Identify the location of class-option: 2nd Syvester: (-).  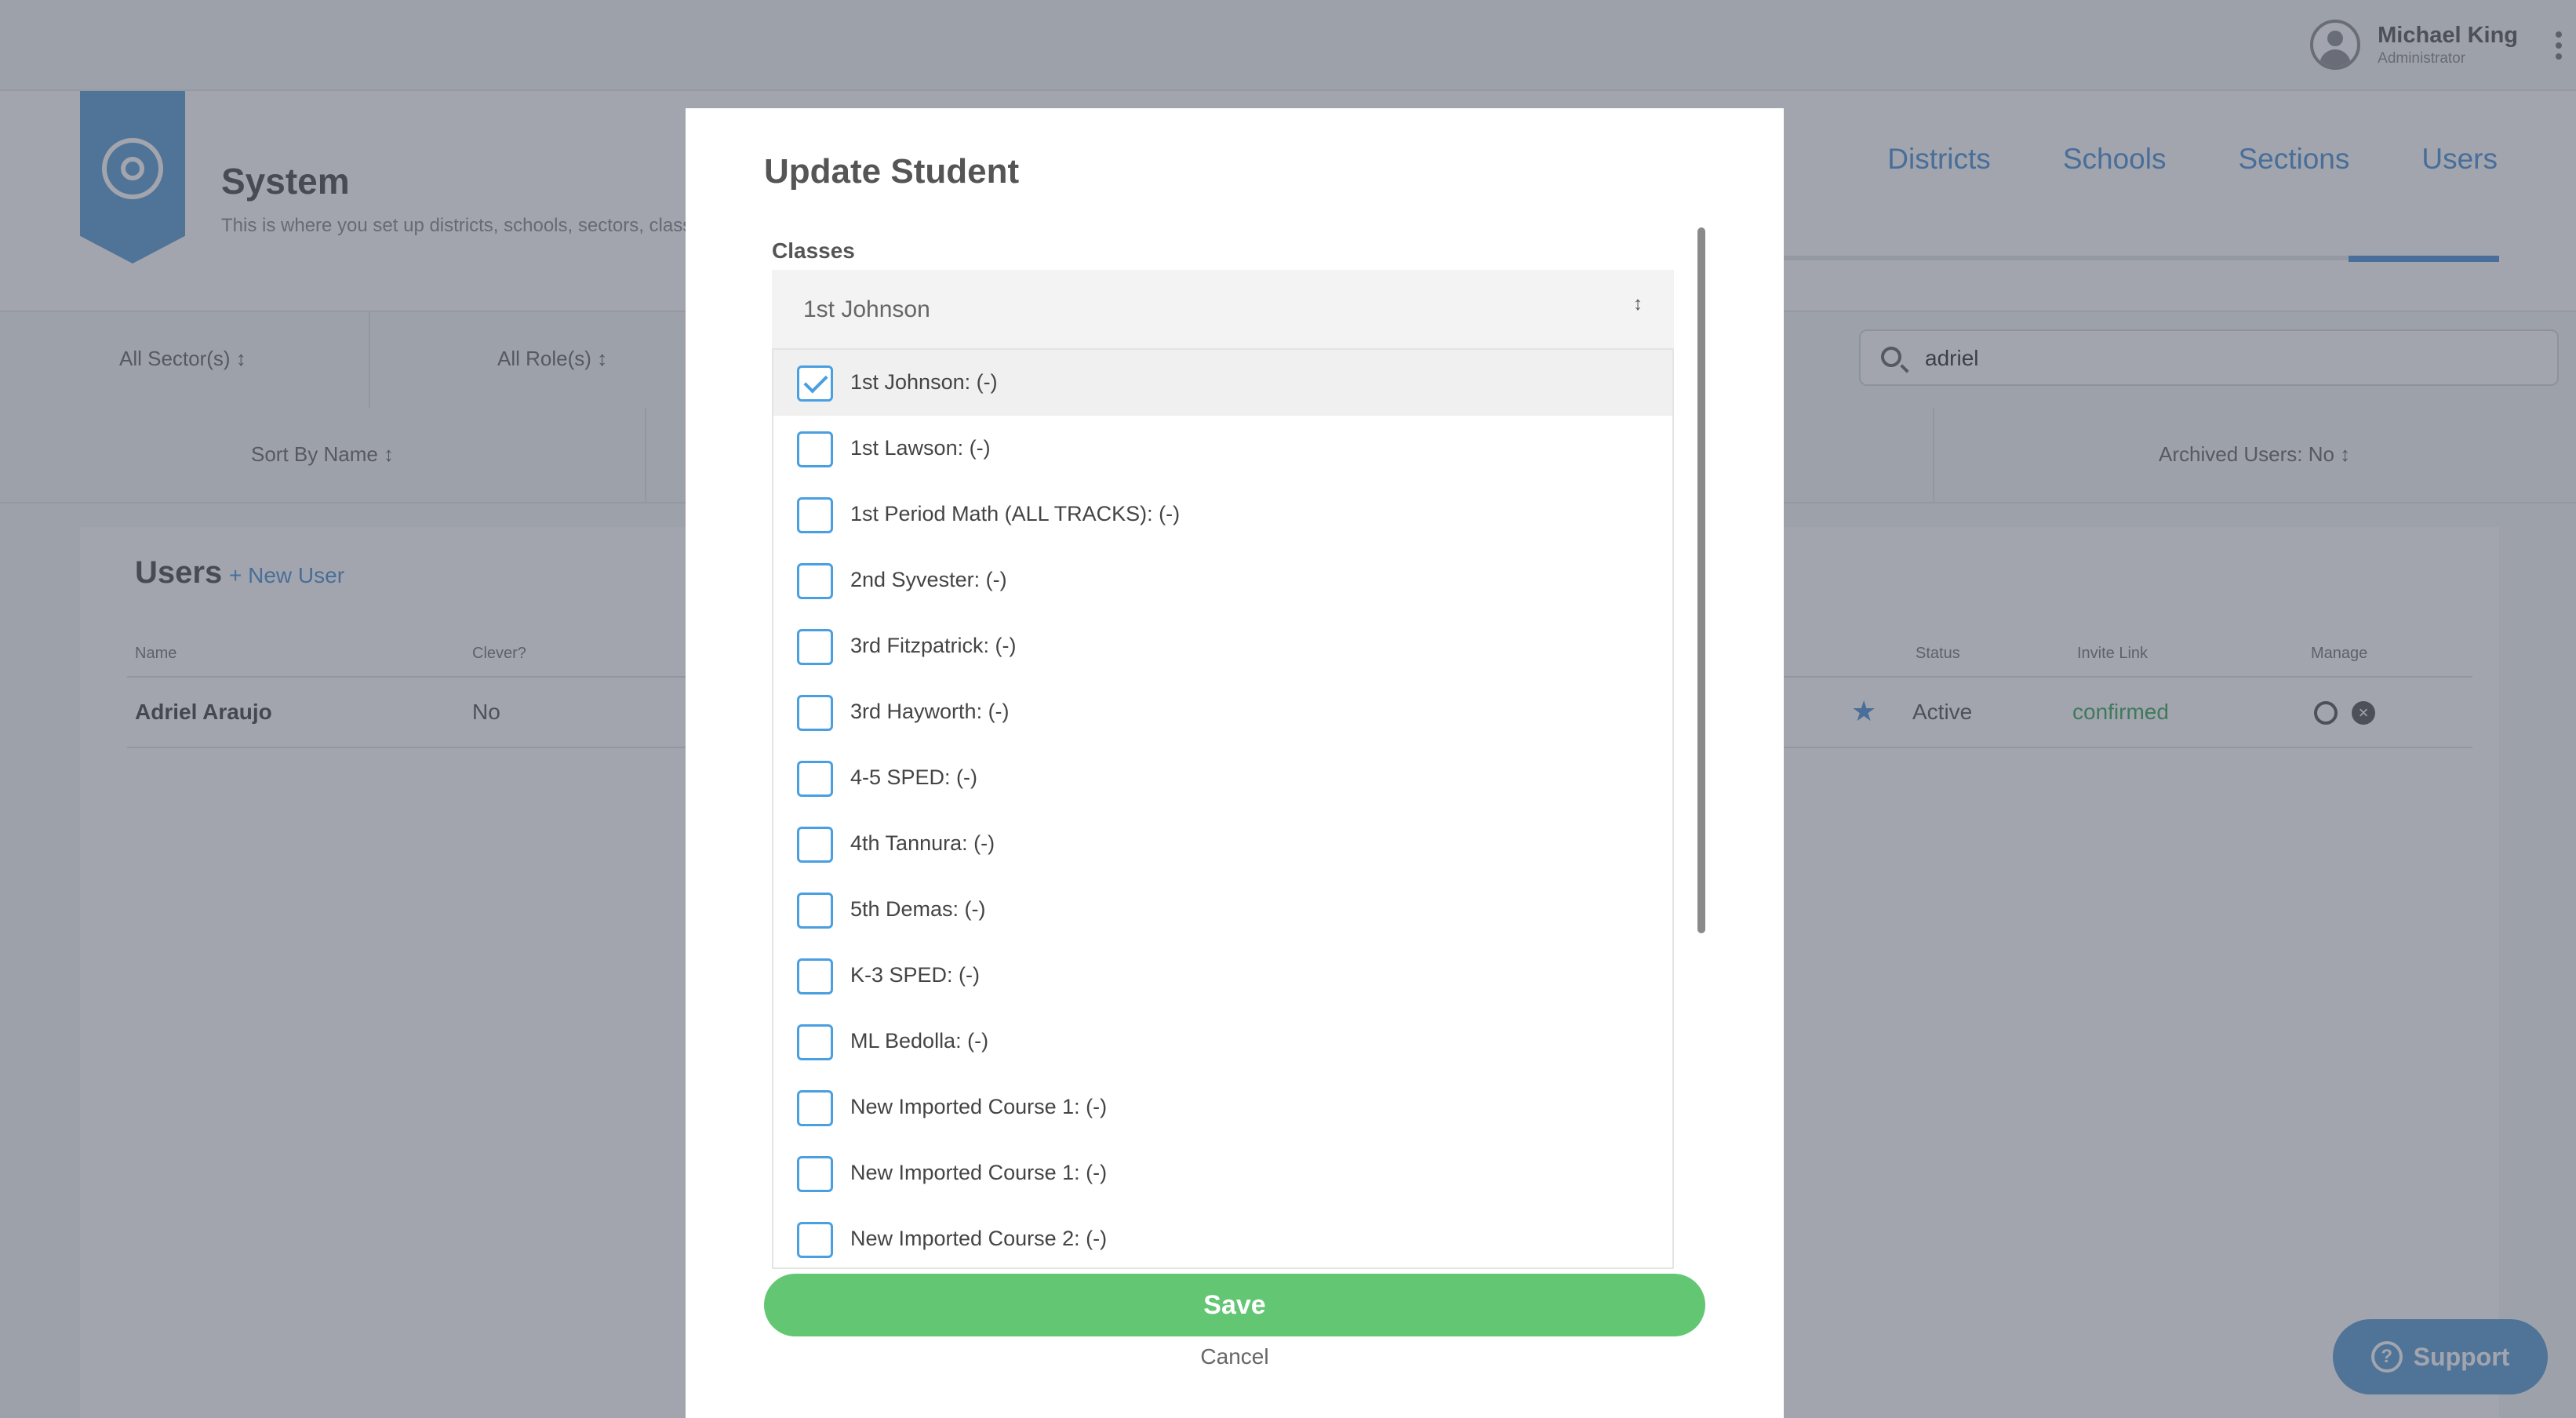
(1222, 580).